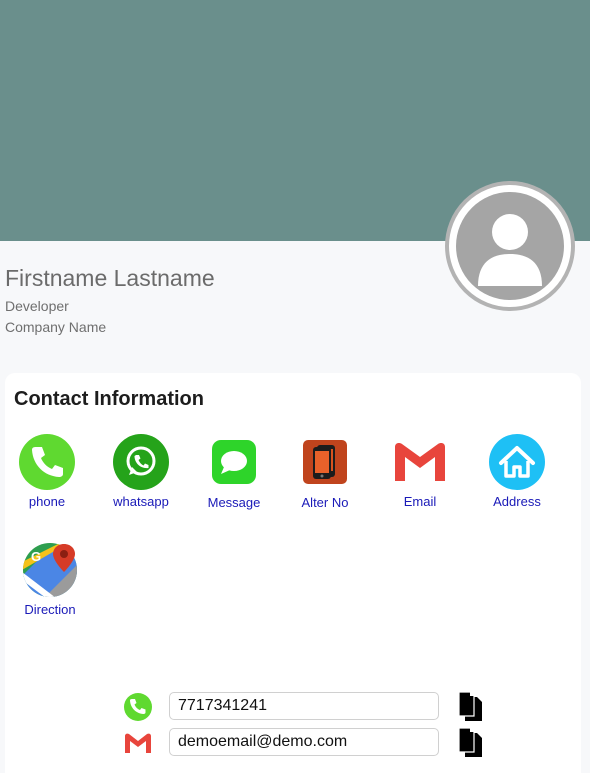  I want to click on email-label: Email, so click(420, 501).